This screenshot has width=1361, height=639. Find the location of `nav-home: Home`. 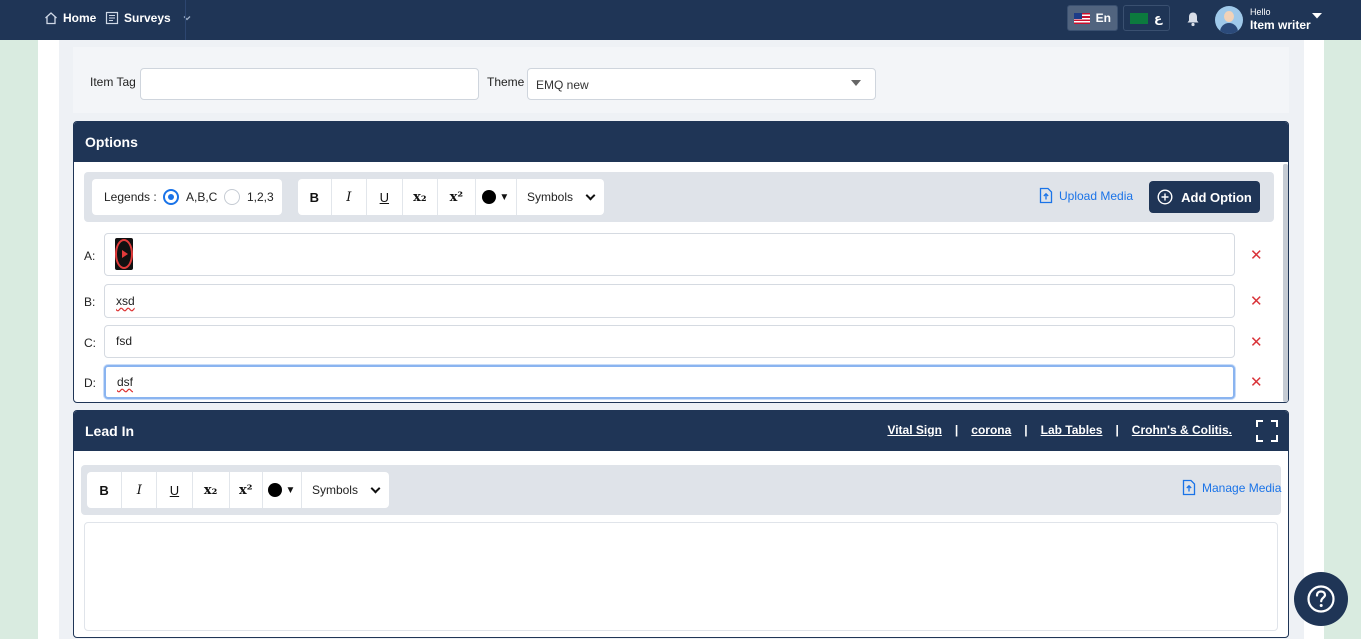

nav-home: Home is located at coordinates (70, 18).